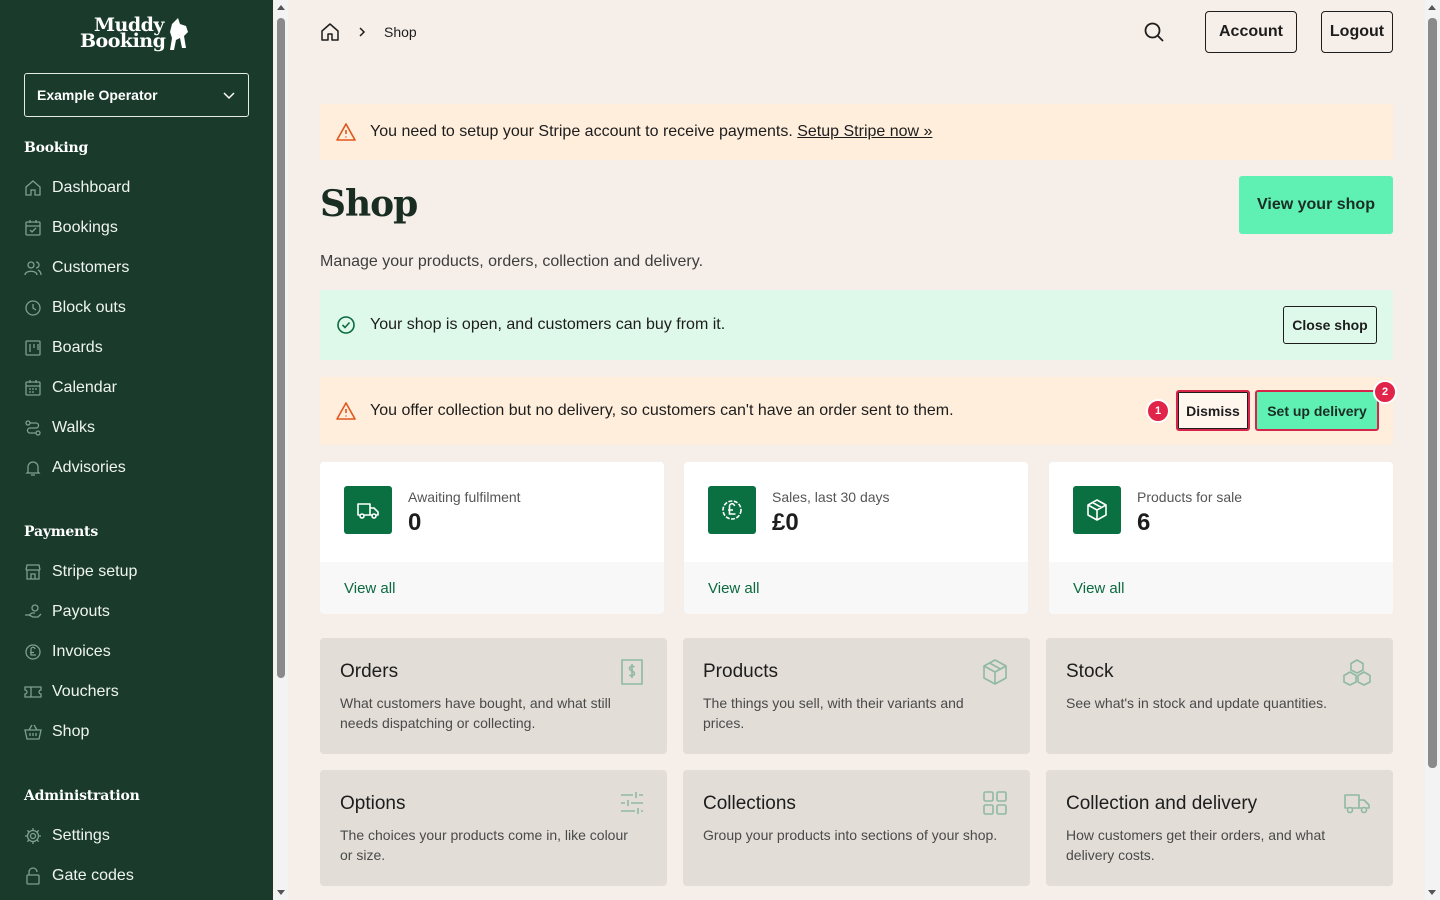 The width and height of the screenshot is (1440, 900). I want to click on home-icon, so click(330, 32).